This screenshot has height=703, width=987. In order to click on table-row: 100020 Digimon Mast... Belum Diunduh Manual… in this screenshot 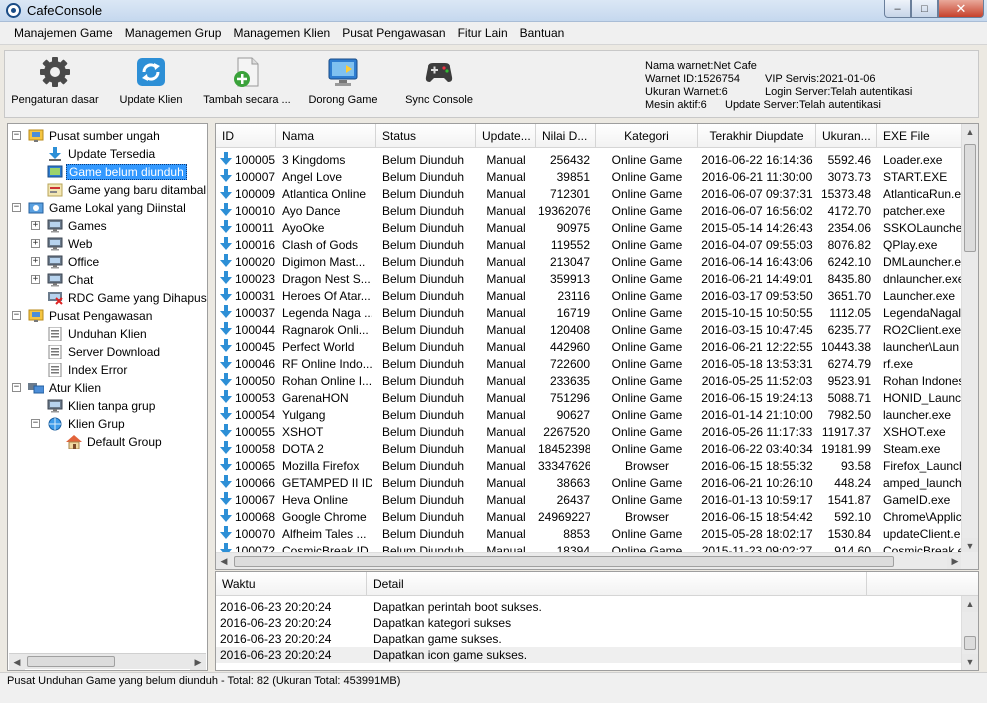, I will do `click(591, 261)`.